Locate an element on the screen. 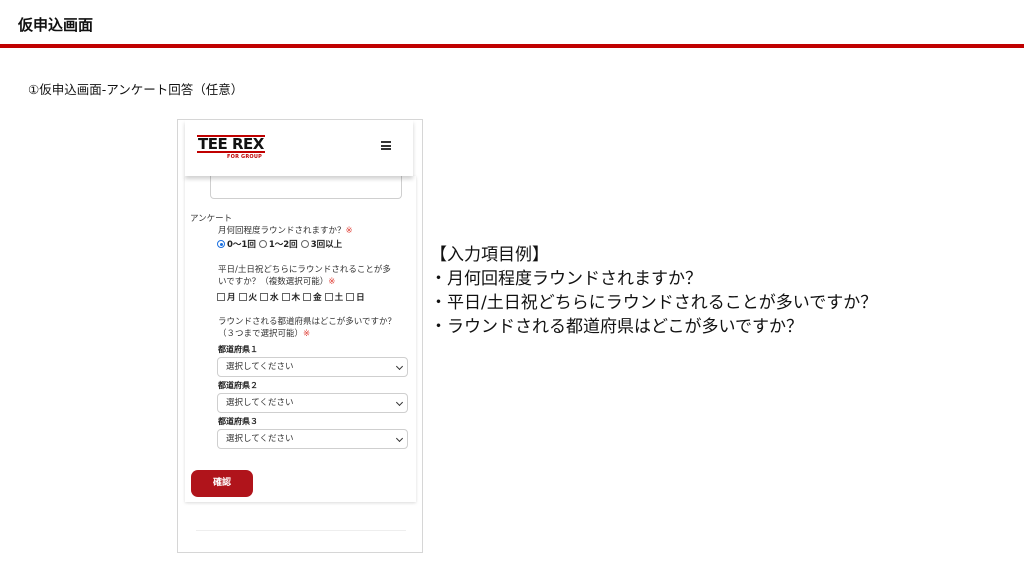  example-item: ・平日/土日祝どちらにラウンドされることが多いですか？ is located at coordinates (654, 303).